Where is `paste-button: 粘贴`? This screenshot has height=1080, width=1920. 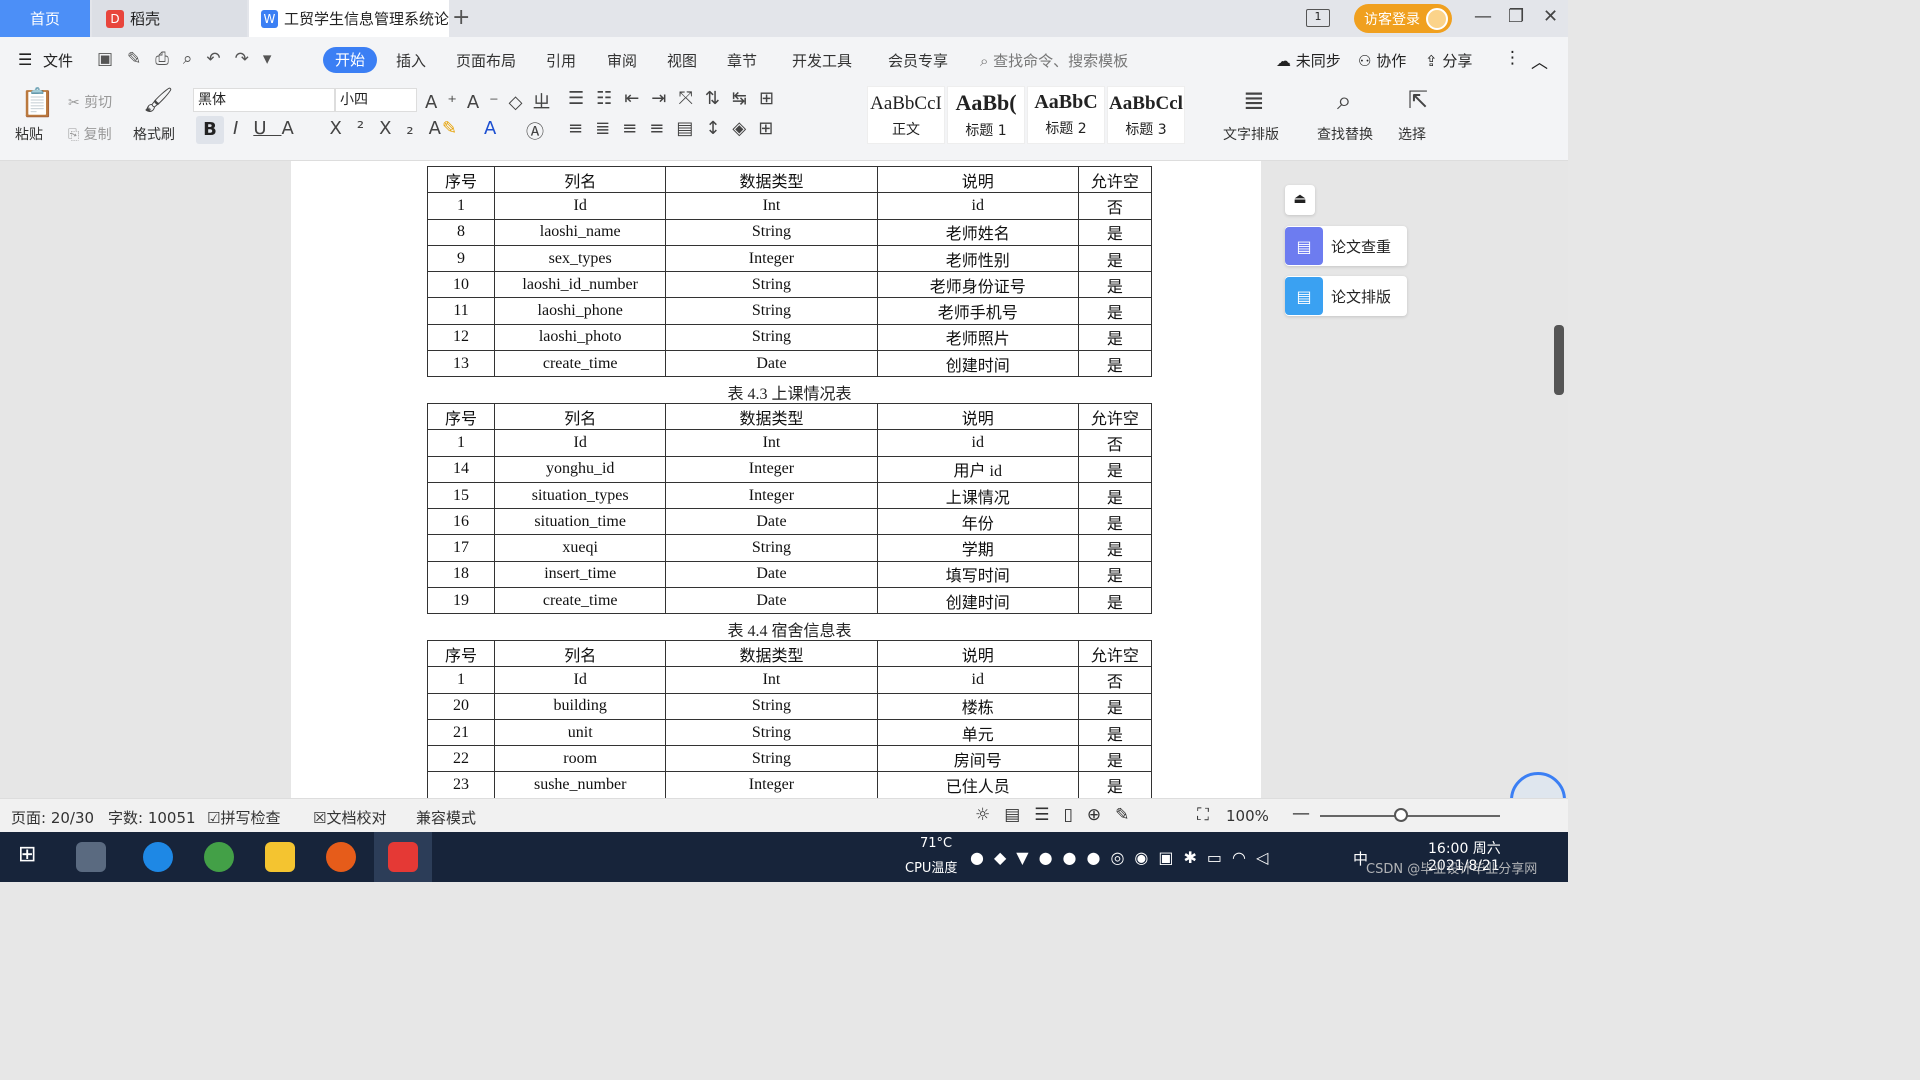 paste-button: 粘贴 is located at coordinates (29, 134).